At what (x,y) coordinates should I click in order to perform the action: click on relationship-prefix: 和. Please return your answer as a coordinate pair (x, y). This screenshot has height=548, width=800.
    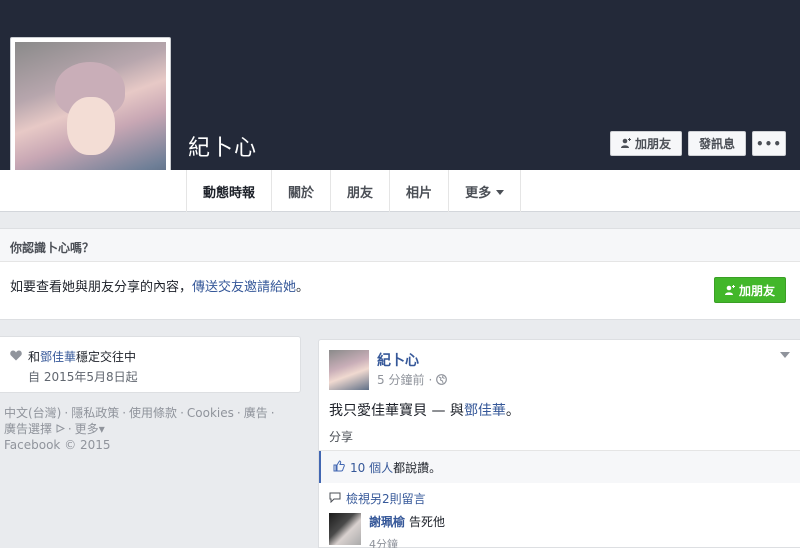
    Looking at the image, I should click on (34, 357).